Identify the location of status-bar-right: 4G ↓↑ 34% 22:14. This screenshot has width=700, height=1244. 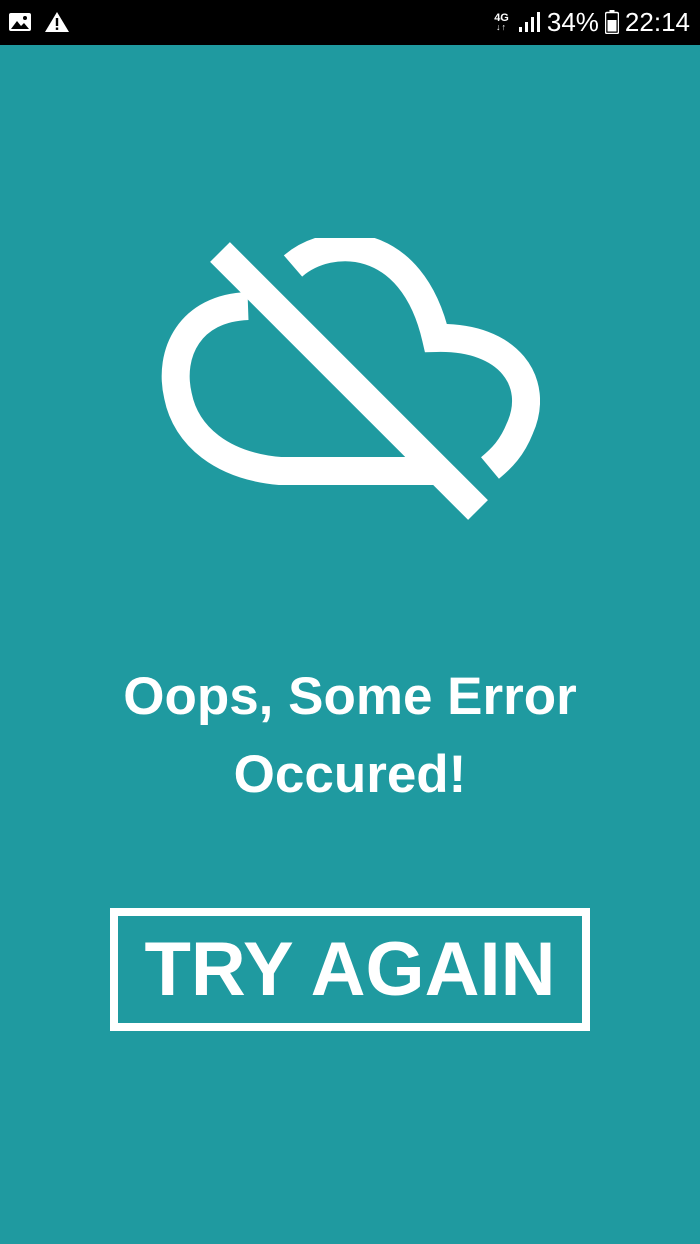
(592, 22).